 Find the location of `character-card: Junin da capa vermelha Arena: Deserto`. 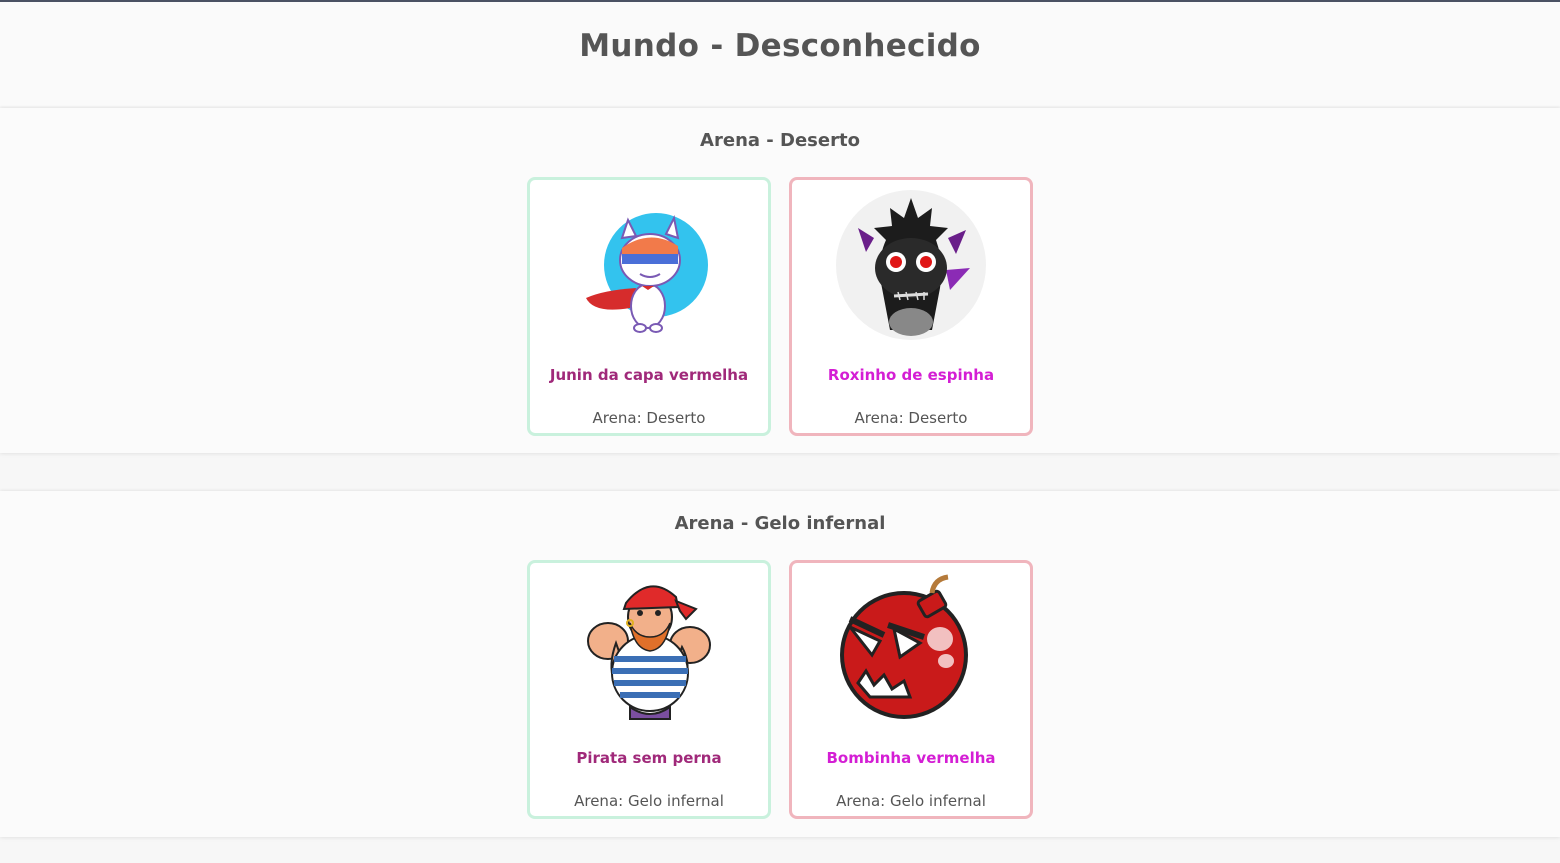

character-card: Junin da capa vermelha Arena: Deserto is located at coordinates (649, 306).